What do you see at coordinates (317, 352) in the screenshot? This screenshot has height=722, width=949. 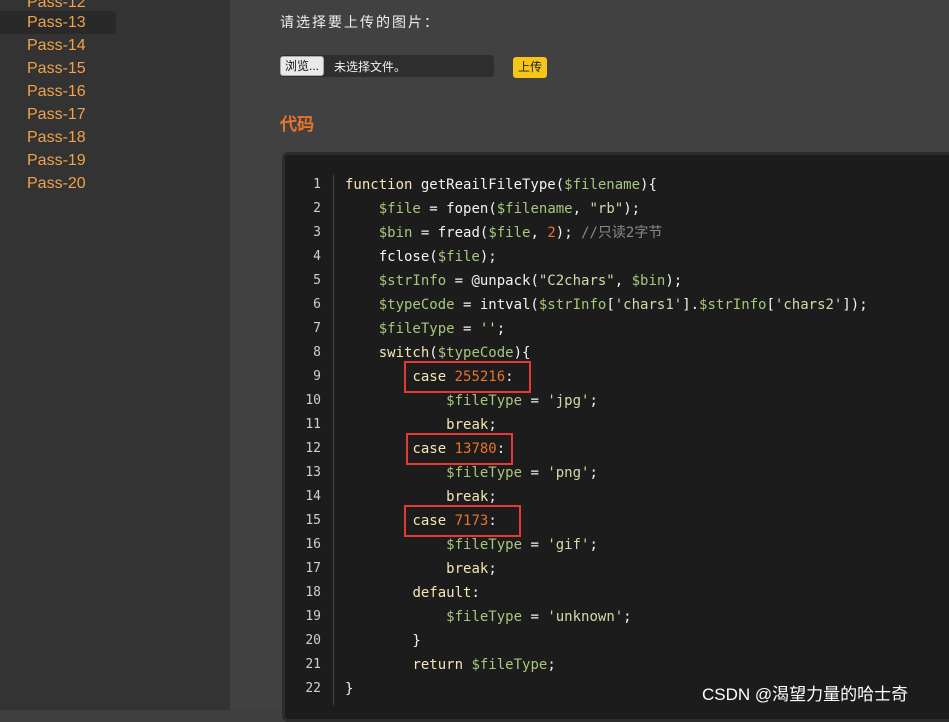 I see `line-number: 8` at bounding box center [317, 352].